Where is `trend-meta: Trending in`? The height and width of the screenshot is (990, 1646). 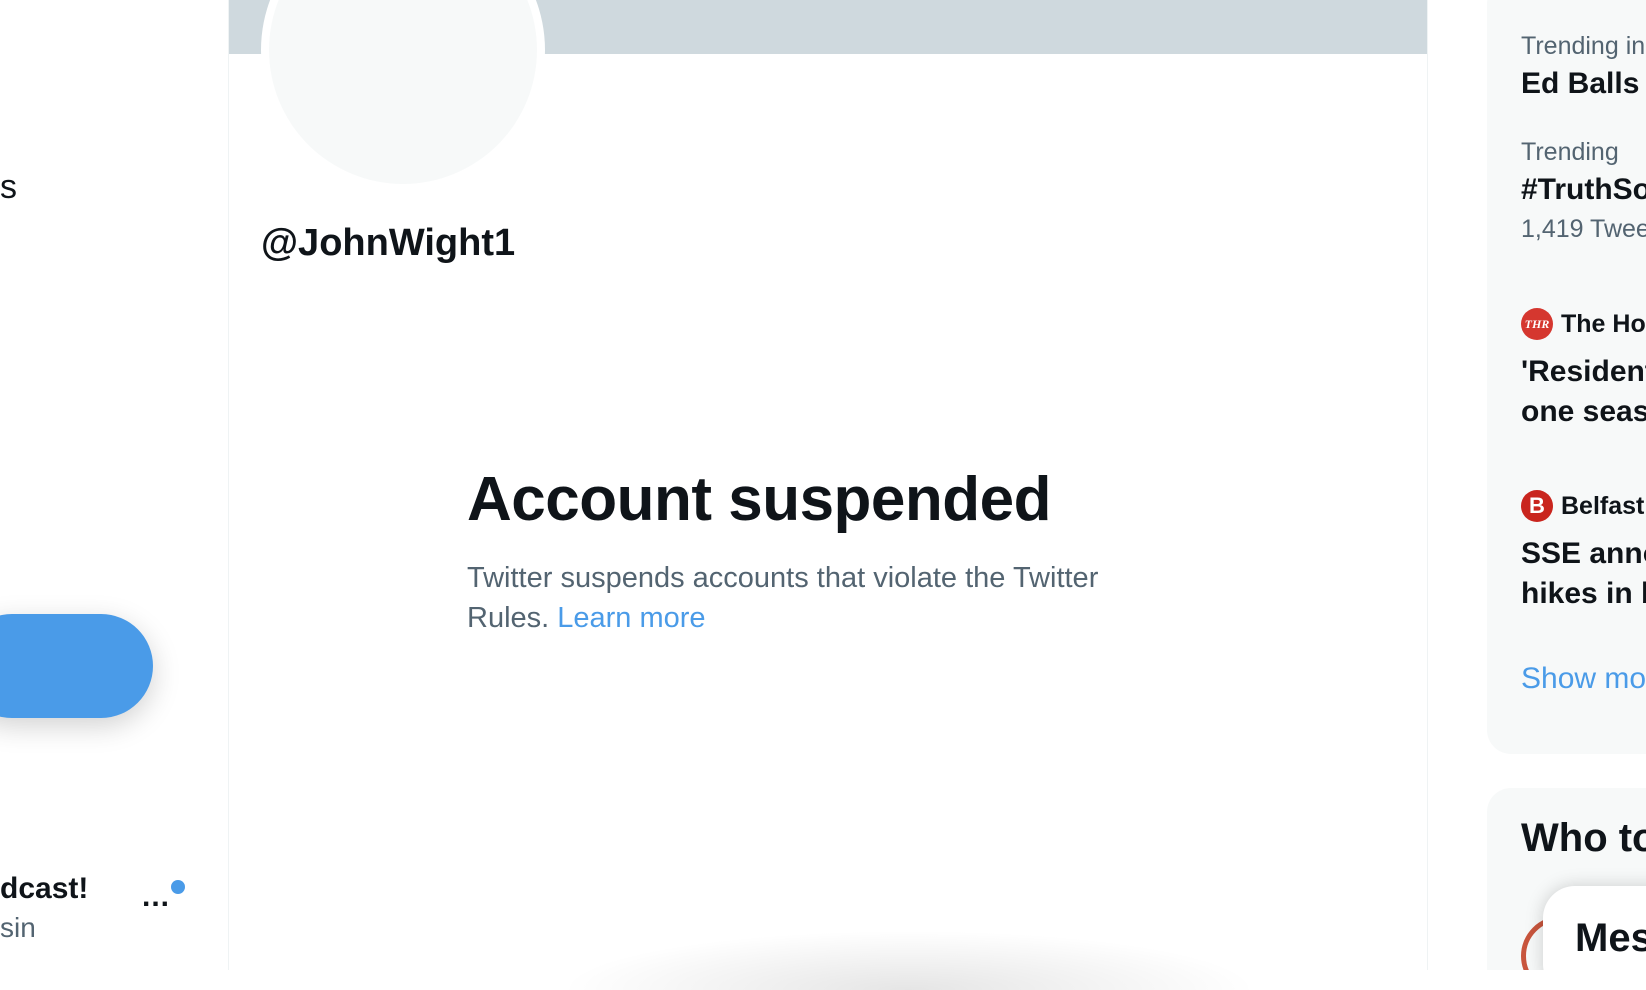 trend-meta: Trending in is located at coordinates (1583, 46).